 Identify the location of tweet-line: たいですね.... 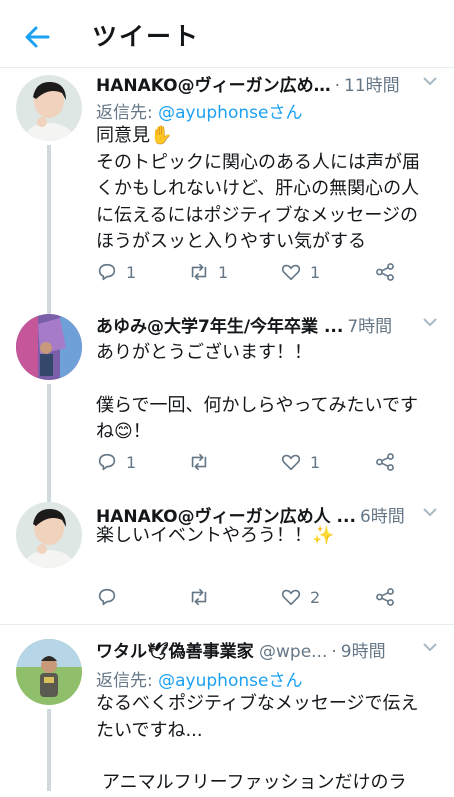
(149, 730).